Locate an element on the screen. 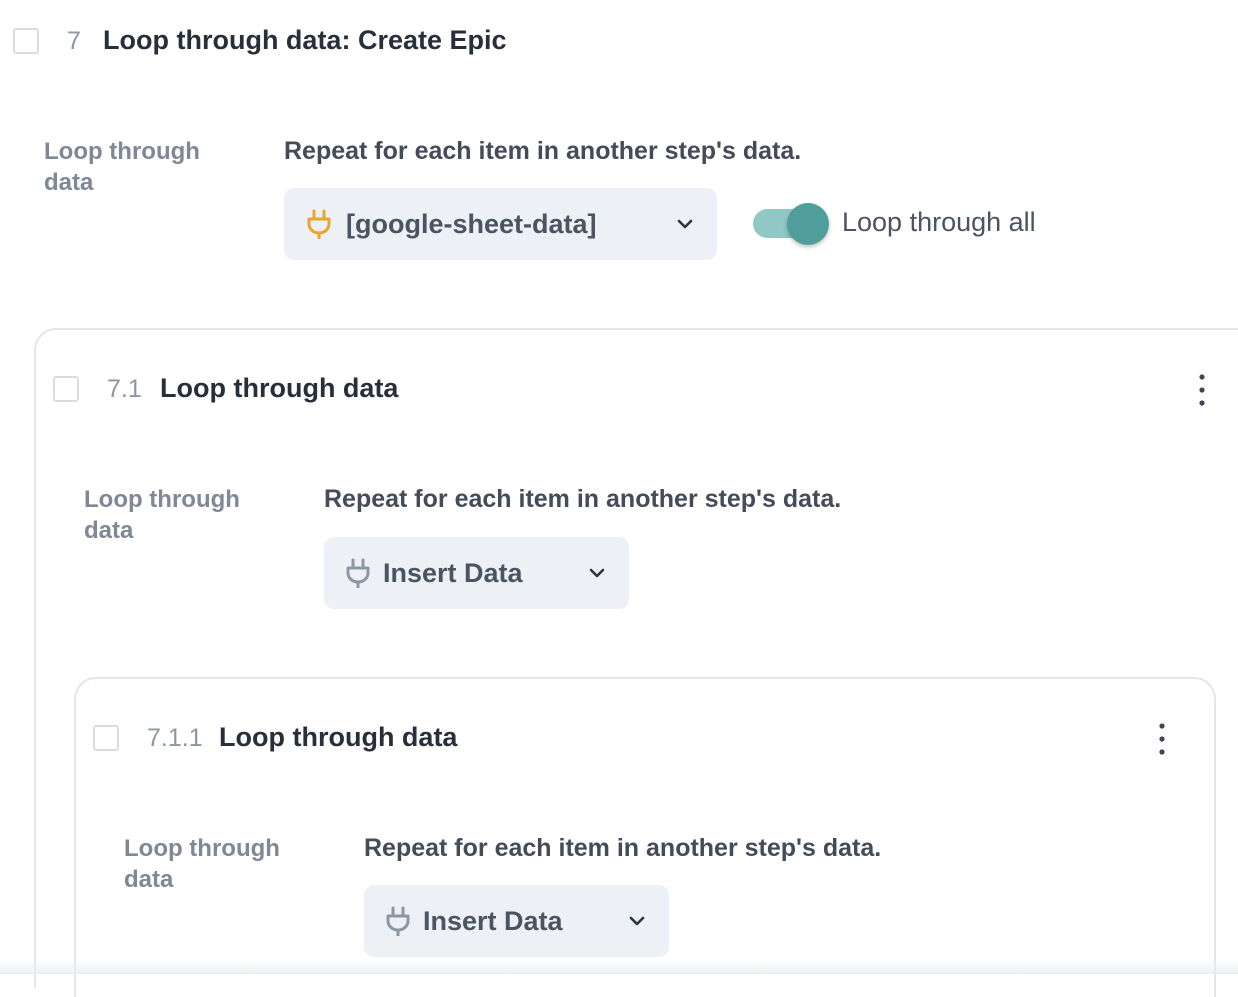  step-7-data-select: [google-sheet-data] is located at coordinates (500, 224).